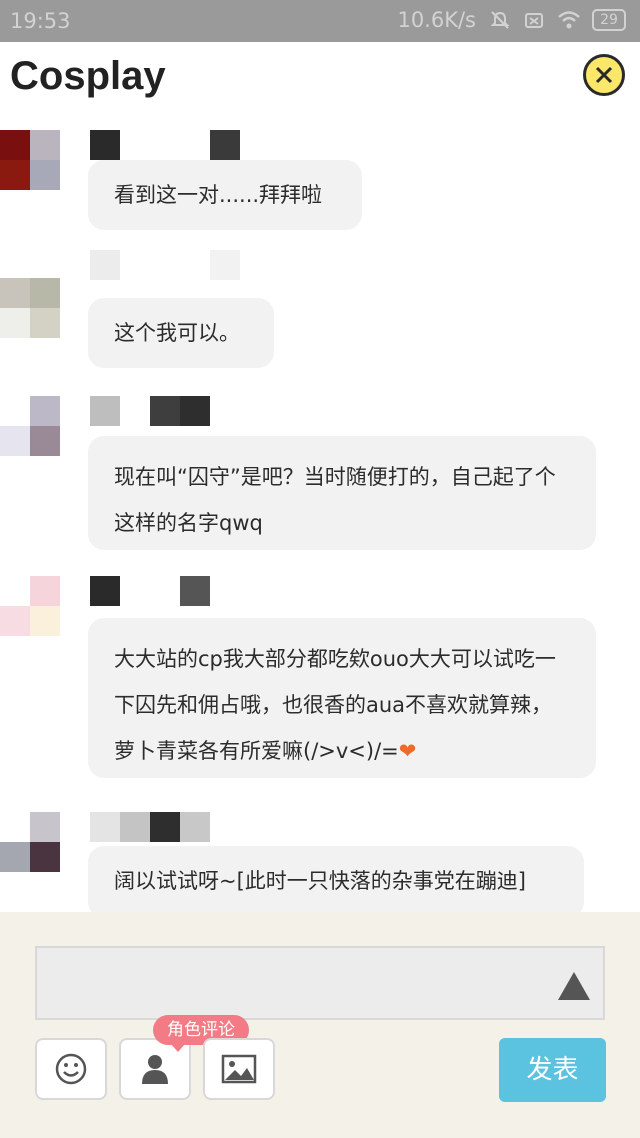  I want to click on message-bubble: 这个我可以。, so click(181, 333).